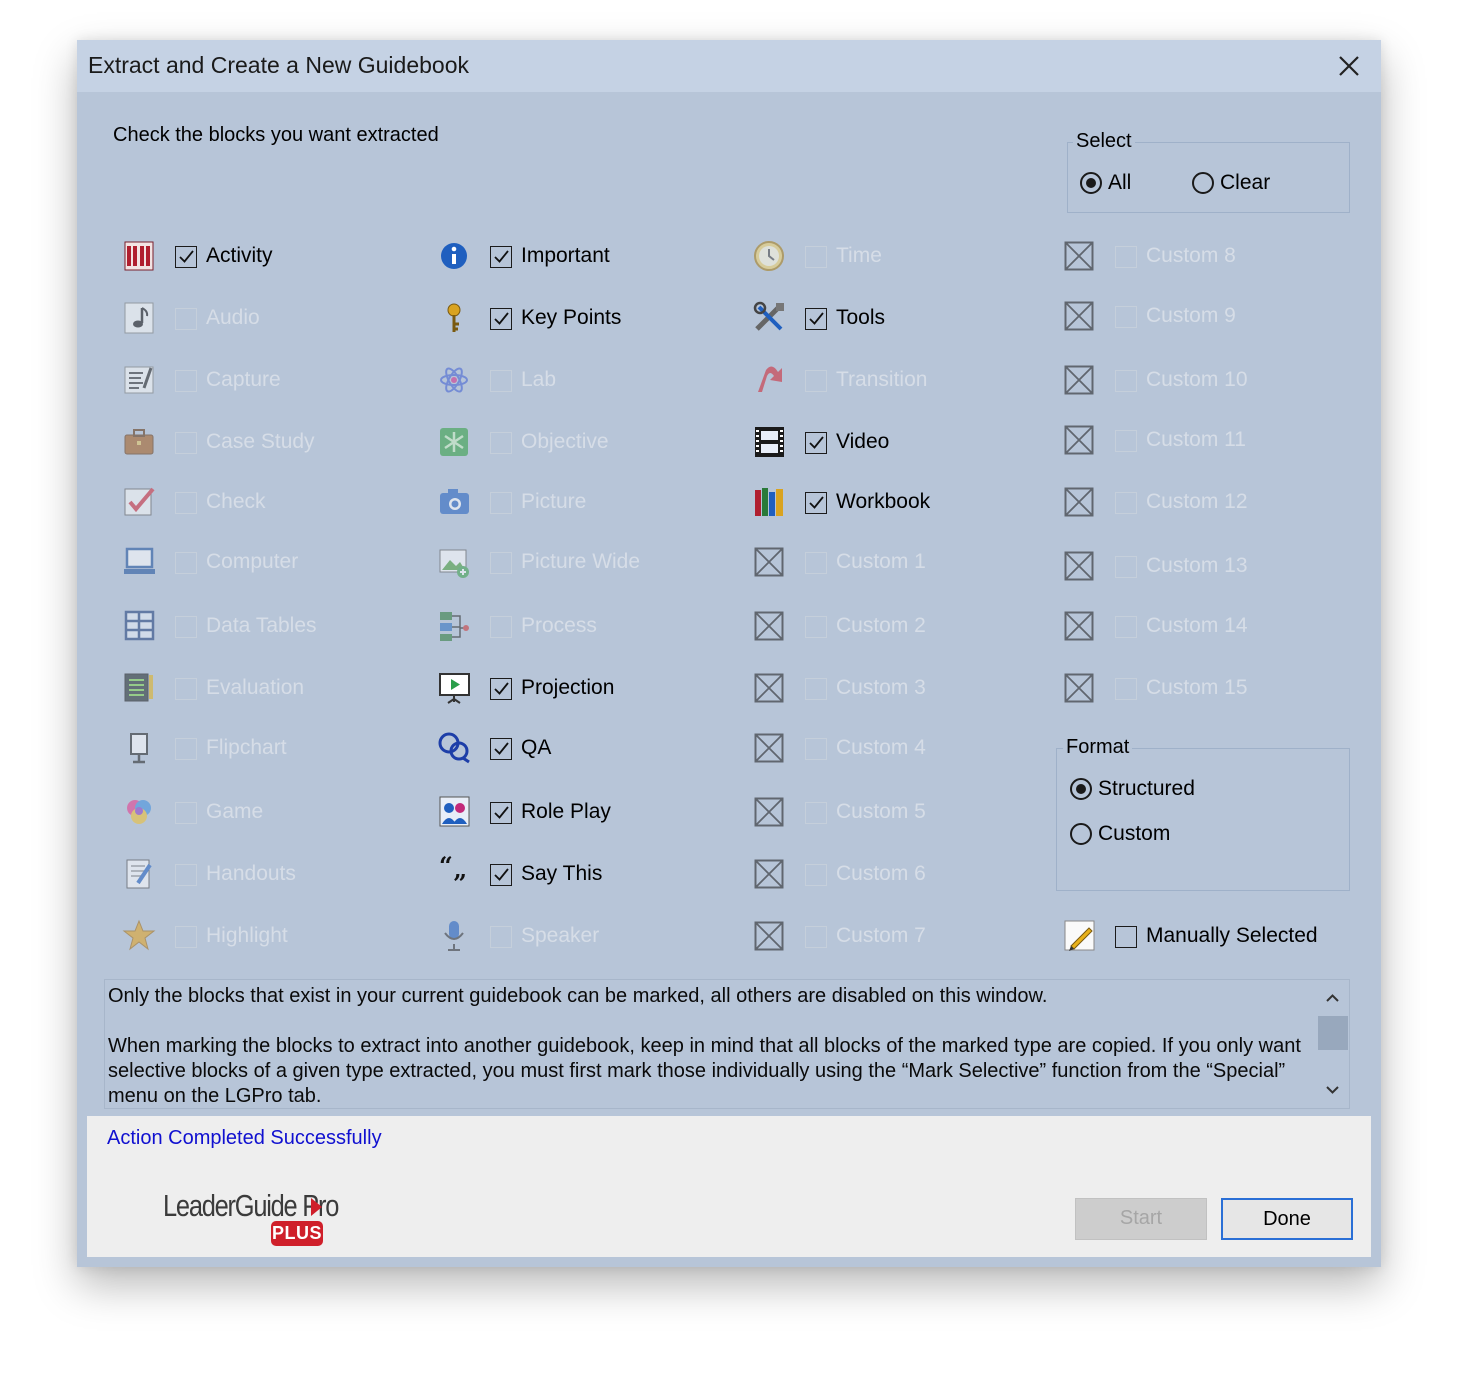 The height and width of the screenshot is (1381, 1458). I want to click on block-flipchart-checkbox, so click(186, 749).